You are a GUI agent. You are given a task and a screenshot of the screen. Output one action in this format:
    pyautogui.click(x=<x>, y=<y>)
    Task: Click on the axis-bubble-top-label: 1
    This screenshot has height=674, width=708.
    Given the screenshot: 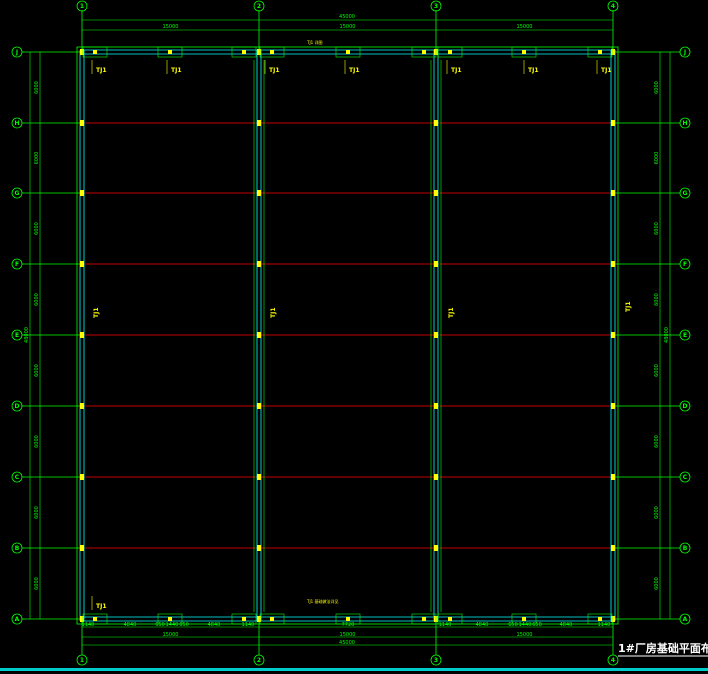 What is the action you would take?
    pyautogui.click(x=82, y=6)
    